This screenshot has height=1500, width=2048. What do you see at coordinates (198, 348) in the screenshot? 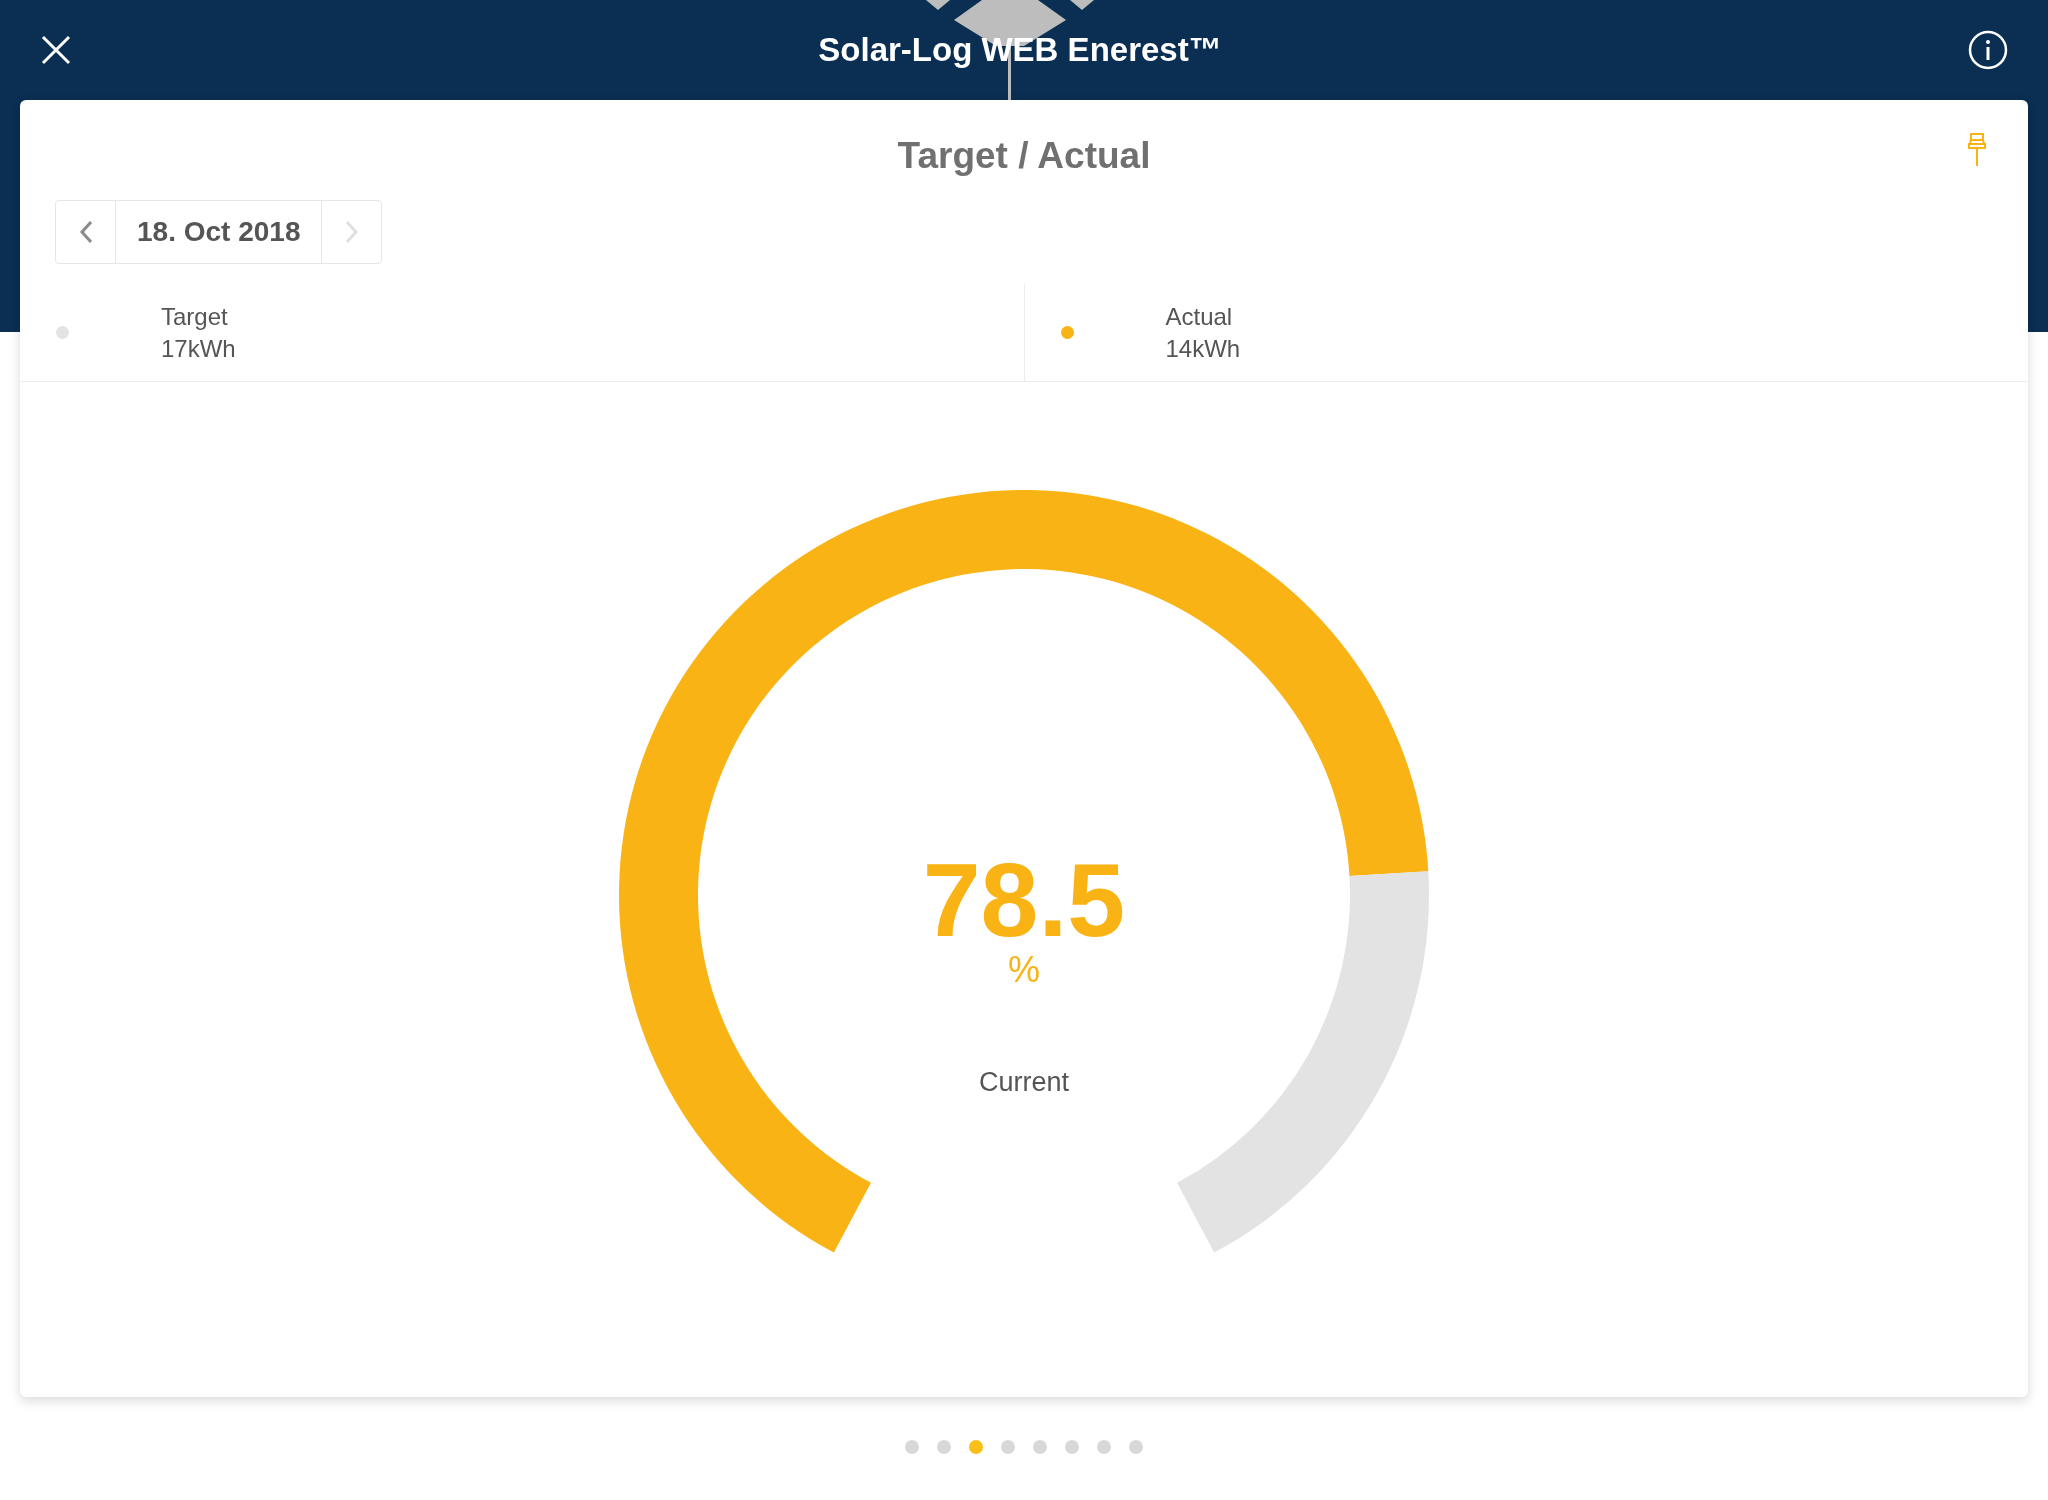
I see `legend-value: 17kWh` at bounding box center [198, 348].